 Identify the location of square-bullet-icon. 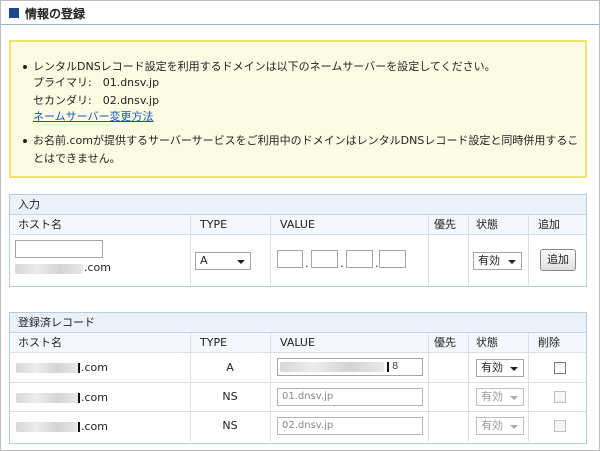
(14, 13).